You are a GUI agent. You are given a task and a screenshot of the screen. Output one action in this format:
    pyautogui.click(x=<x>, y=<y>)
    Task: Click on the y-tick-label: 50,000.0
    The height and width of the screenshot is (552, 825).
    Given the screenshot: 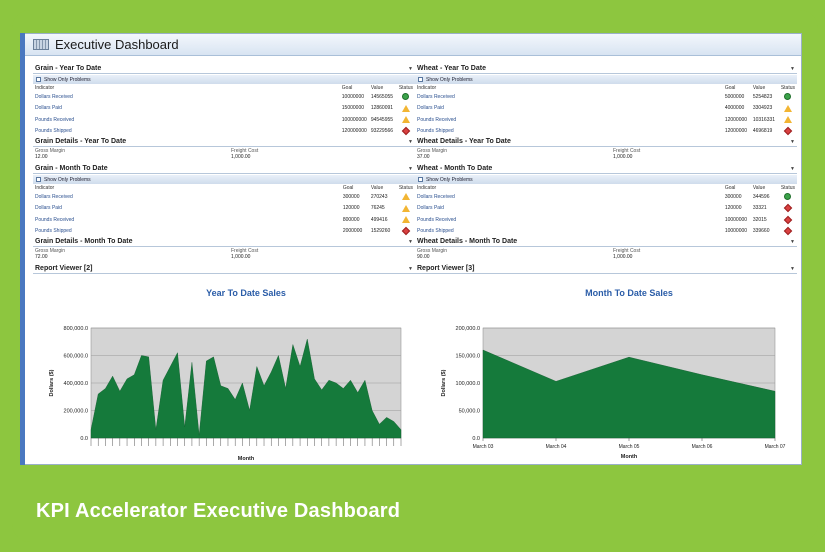 What is the action you would take?
    pyautogui.click(x=469, y=412)
    